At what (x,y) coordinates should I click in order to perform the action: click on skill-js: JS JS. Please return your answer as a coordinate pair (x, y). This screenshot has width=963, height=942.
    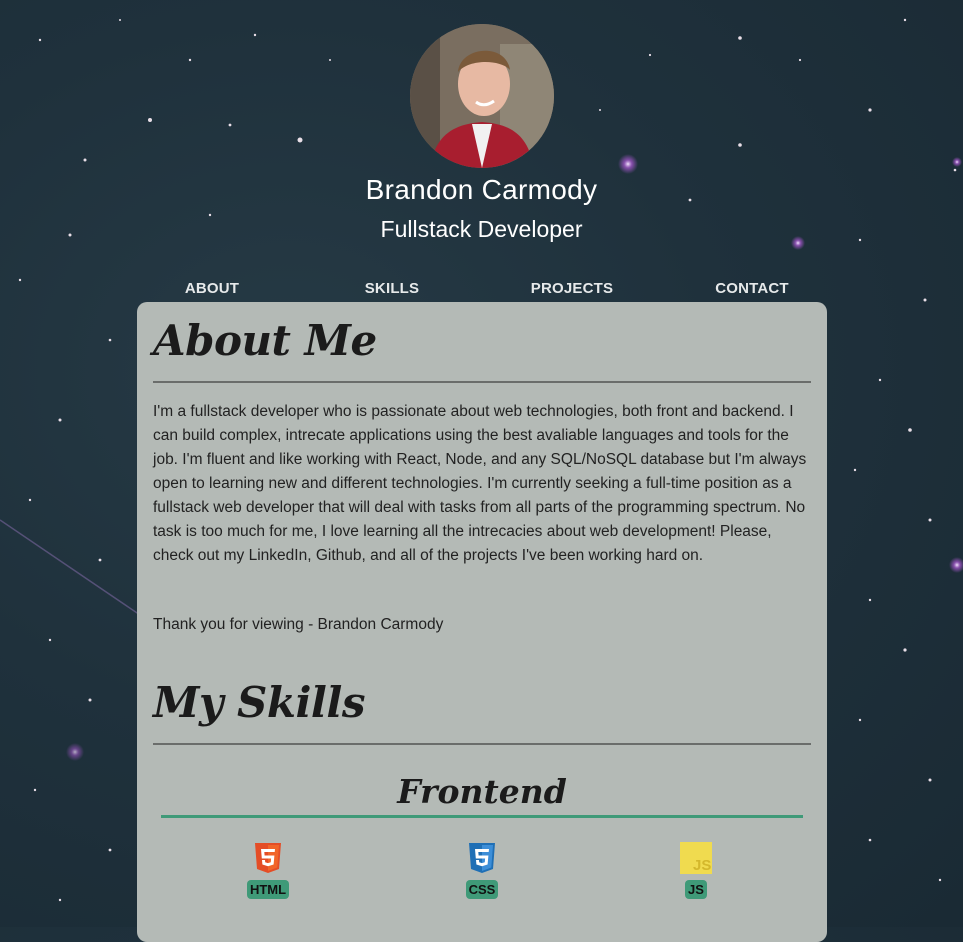
    Looking at the image, I should click on (696, 870).